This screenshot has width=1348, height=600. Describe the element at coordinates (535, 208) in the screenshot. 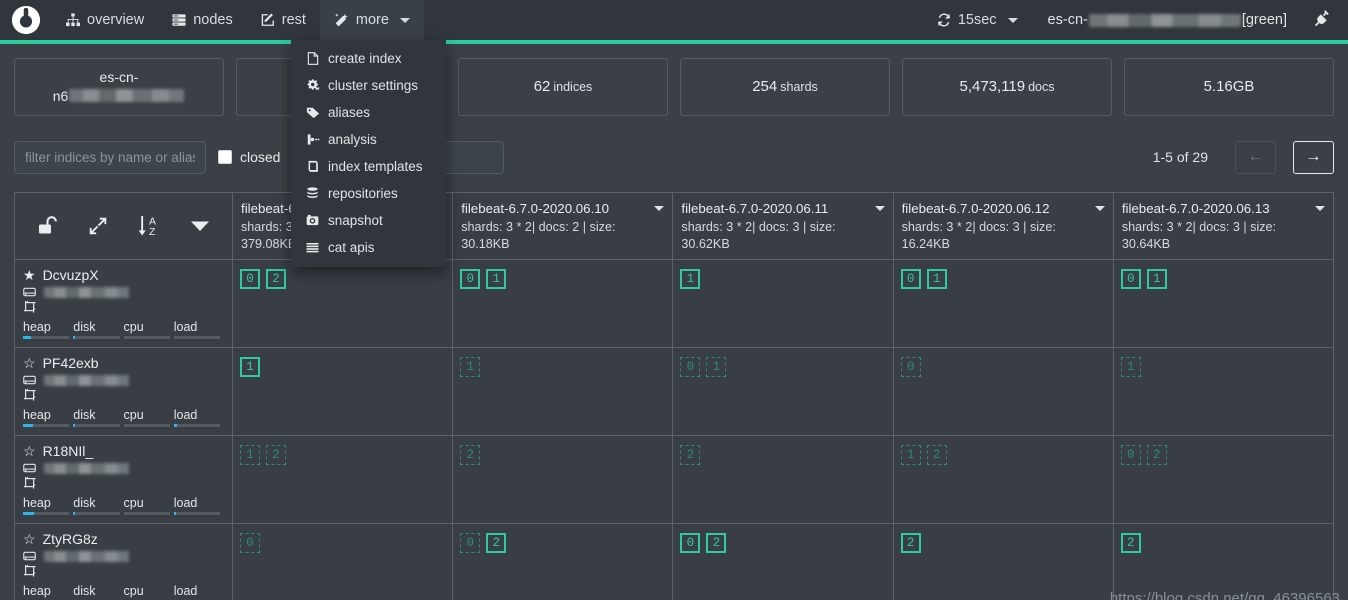

I see `index-name: filebeat-6.7.0-2020.06.10` at that location.